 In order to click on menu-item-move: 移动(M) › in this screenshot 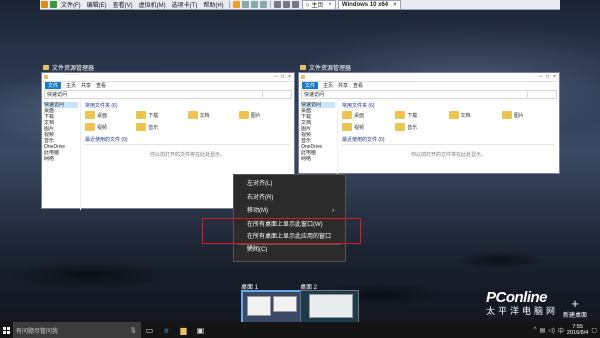, I will do `click(292, 211)`.